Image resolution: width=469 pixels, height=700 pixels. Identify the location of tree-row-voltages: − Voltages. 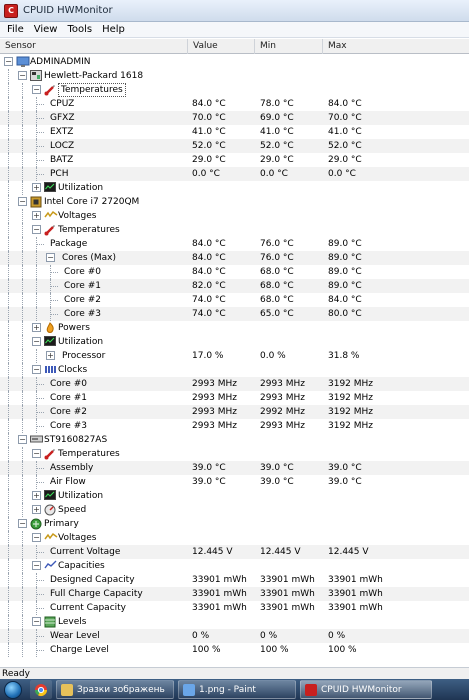
(234, 538).